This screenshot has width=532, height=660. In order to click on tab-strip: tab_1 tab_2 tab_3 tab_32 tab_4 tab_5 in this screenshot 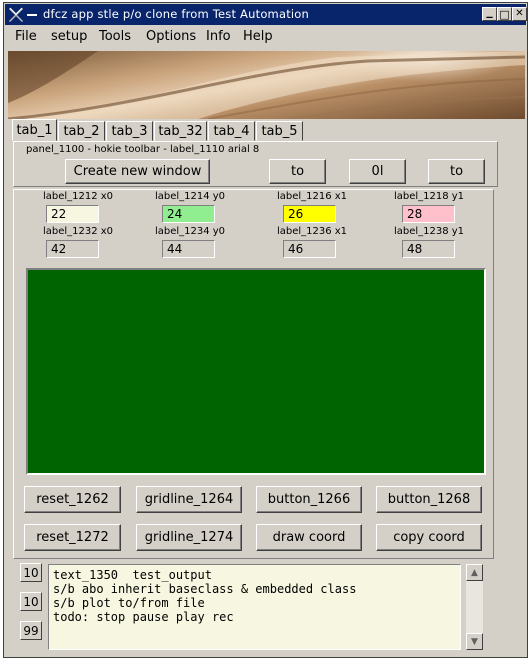, I will do `click(266, 130)`.